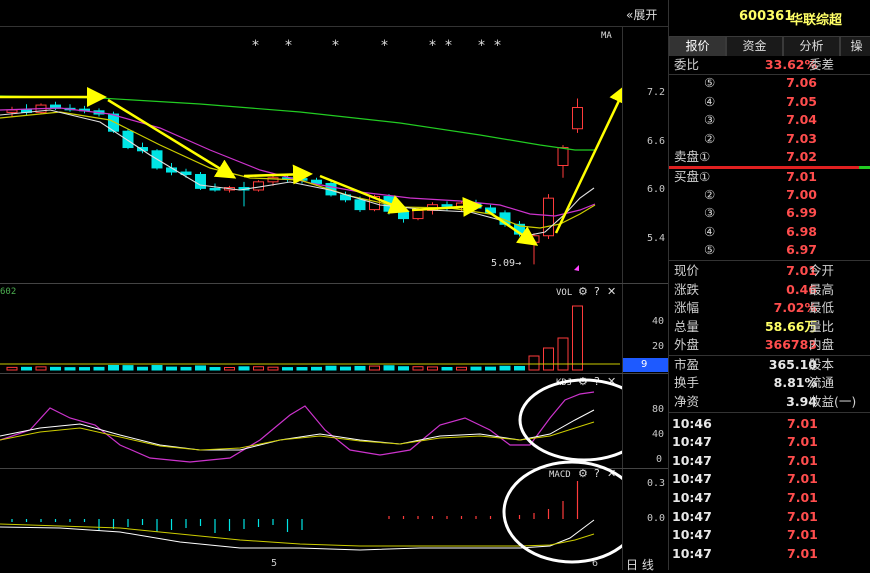 The width and height of the screenshot is (870, 573). What do you see at coordinates (687, 382) in the screenshot?
I see `fund-label: 换手` at bounding box center [687, 382].